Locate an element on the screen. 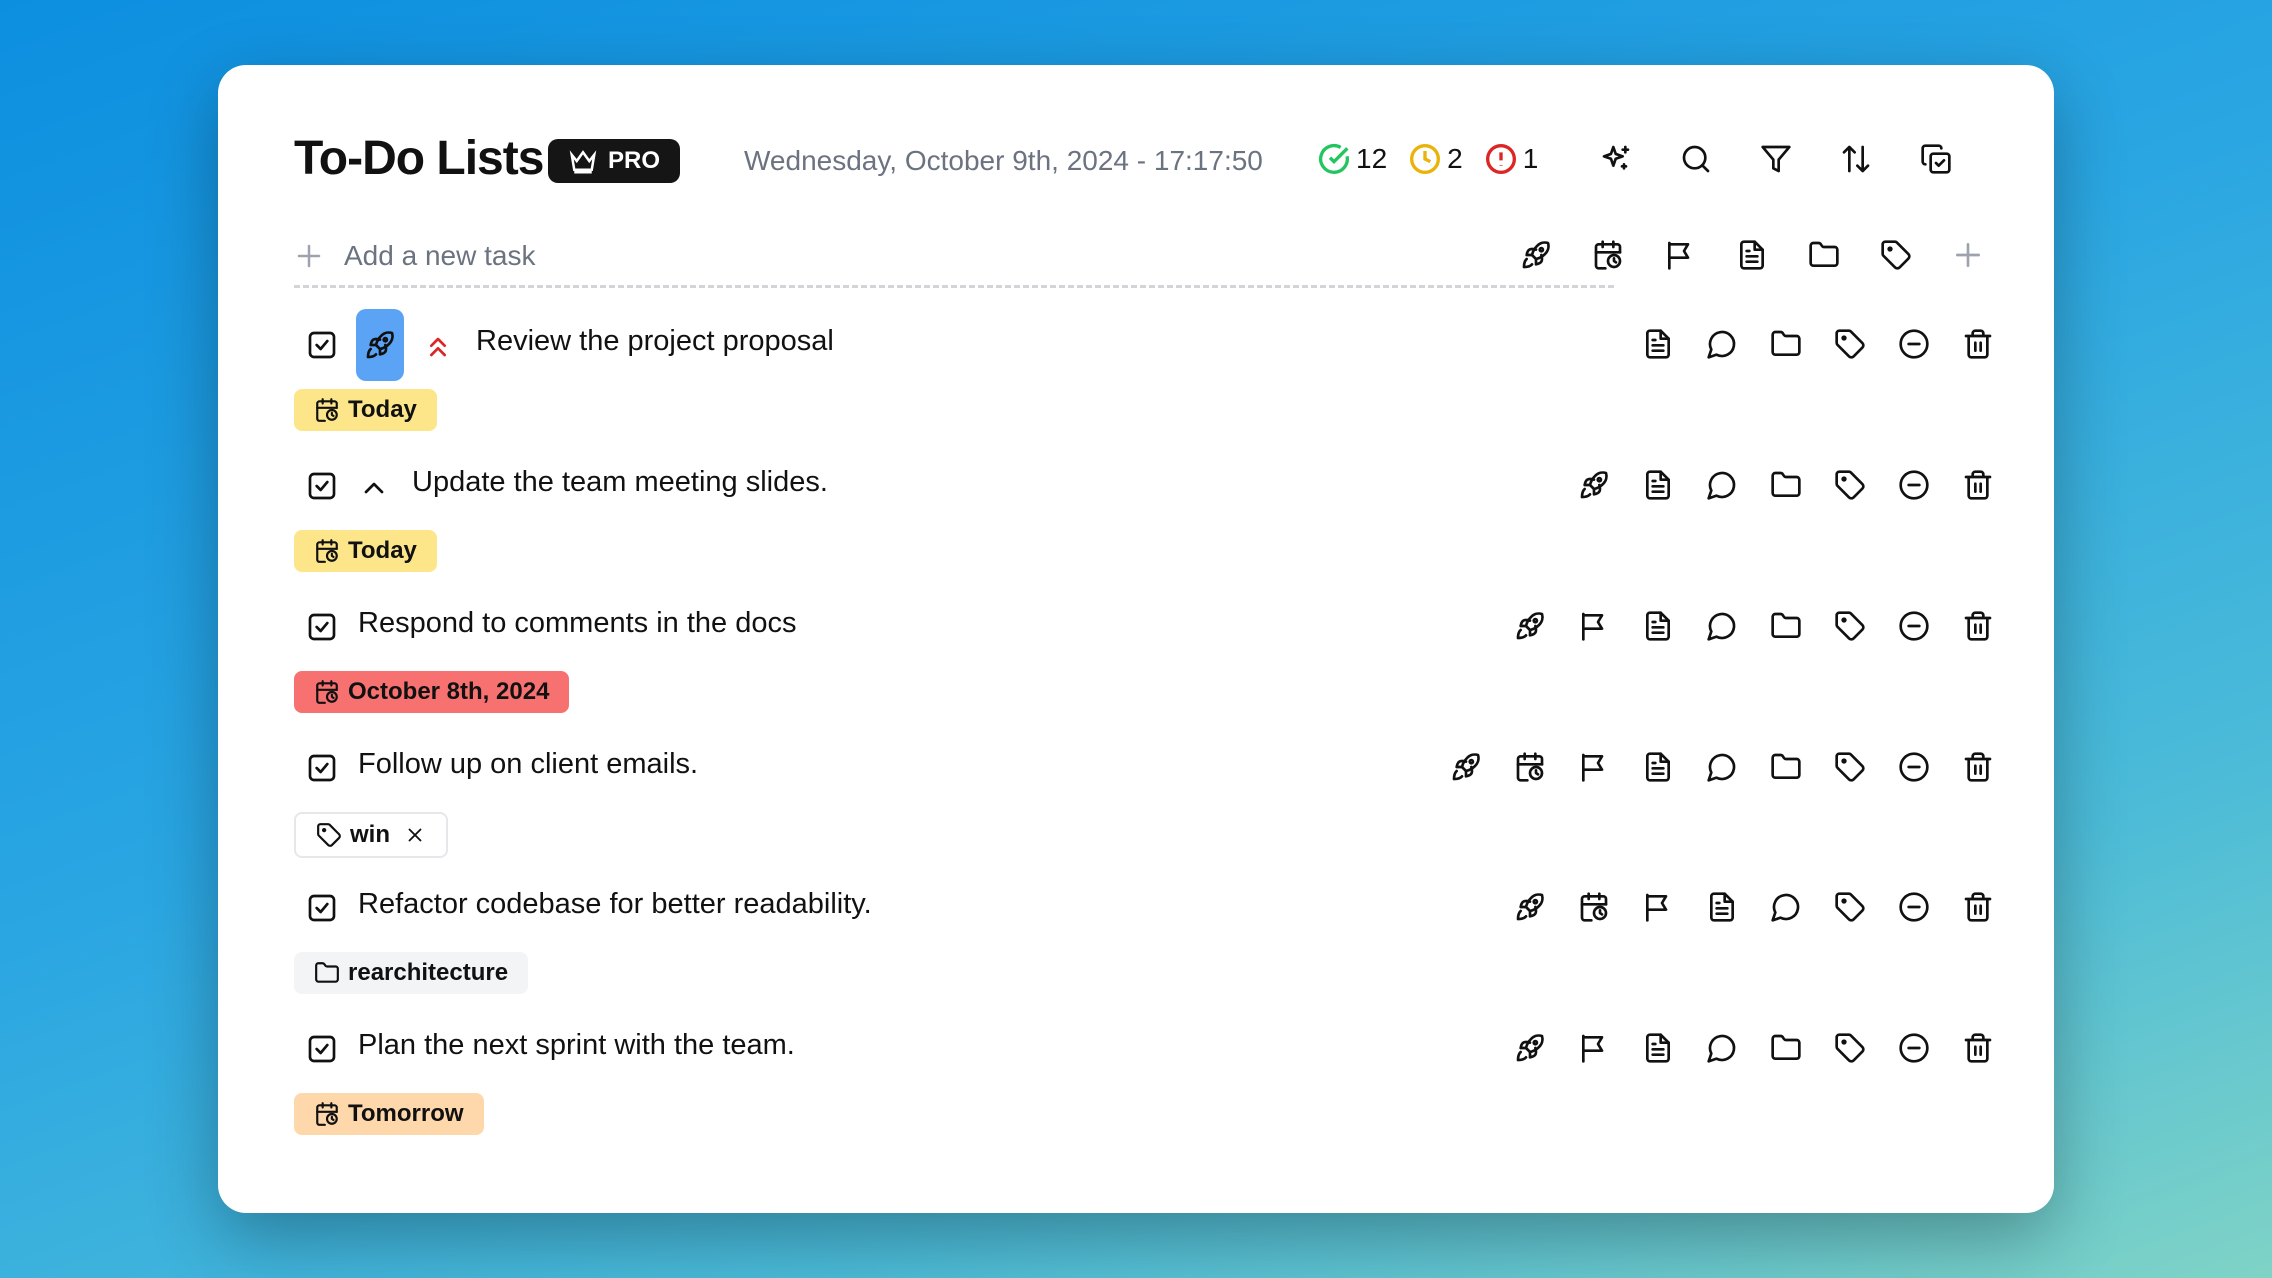 Image resolution: width=2272 pixels, height=1278 pixels. sort-icon is located at coordinates (1856, 159).